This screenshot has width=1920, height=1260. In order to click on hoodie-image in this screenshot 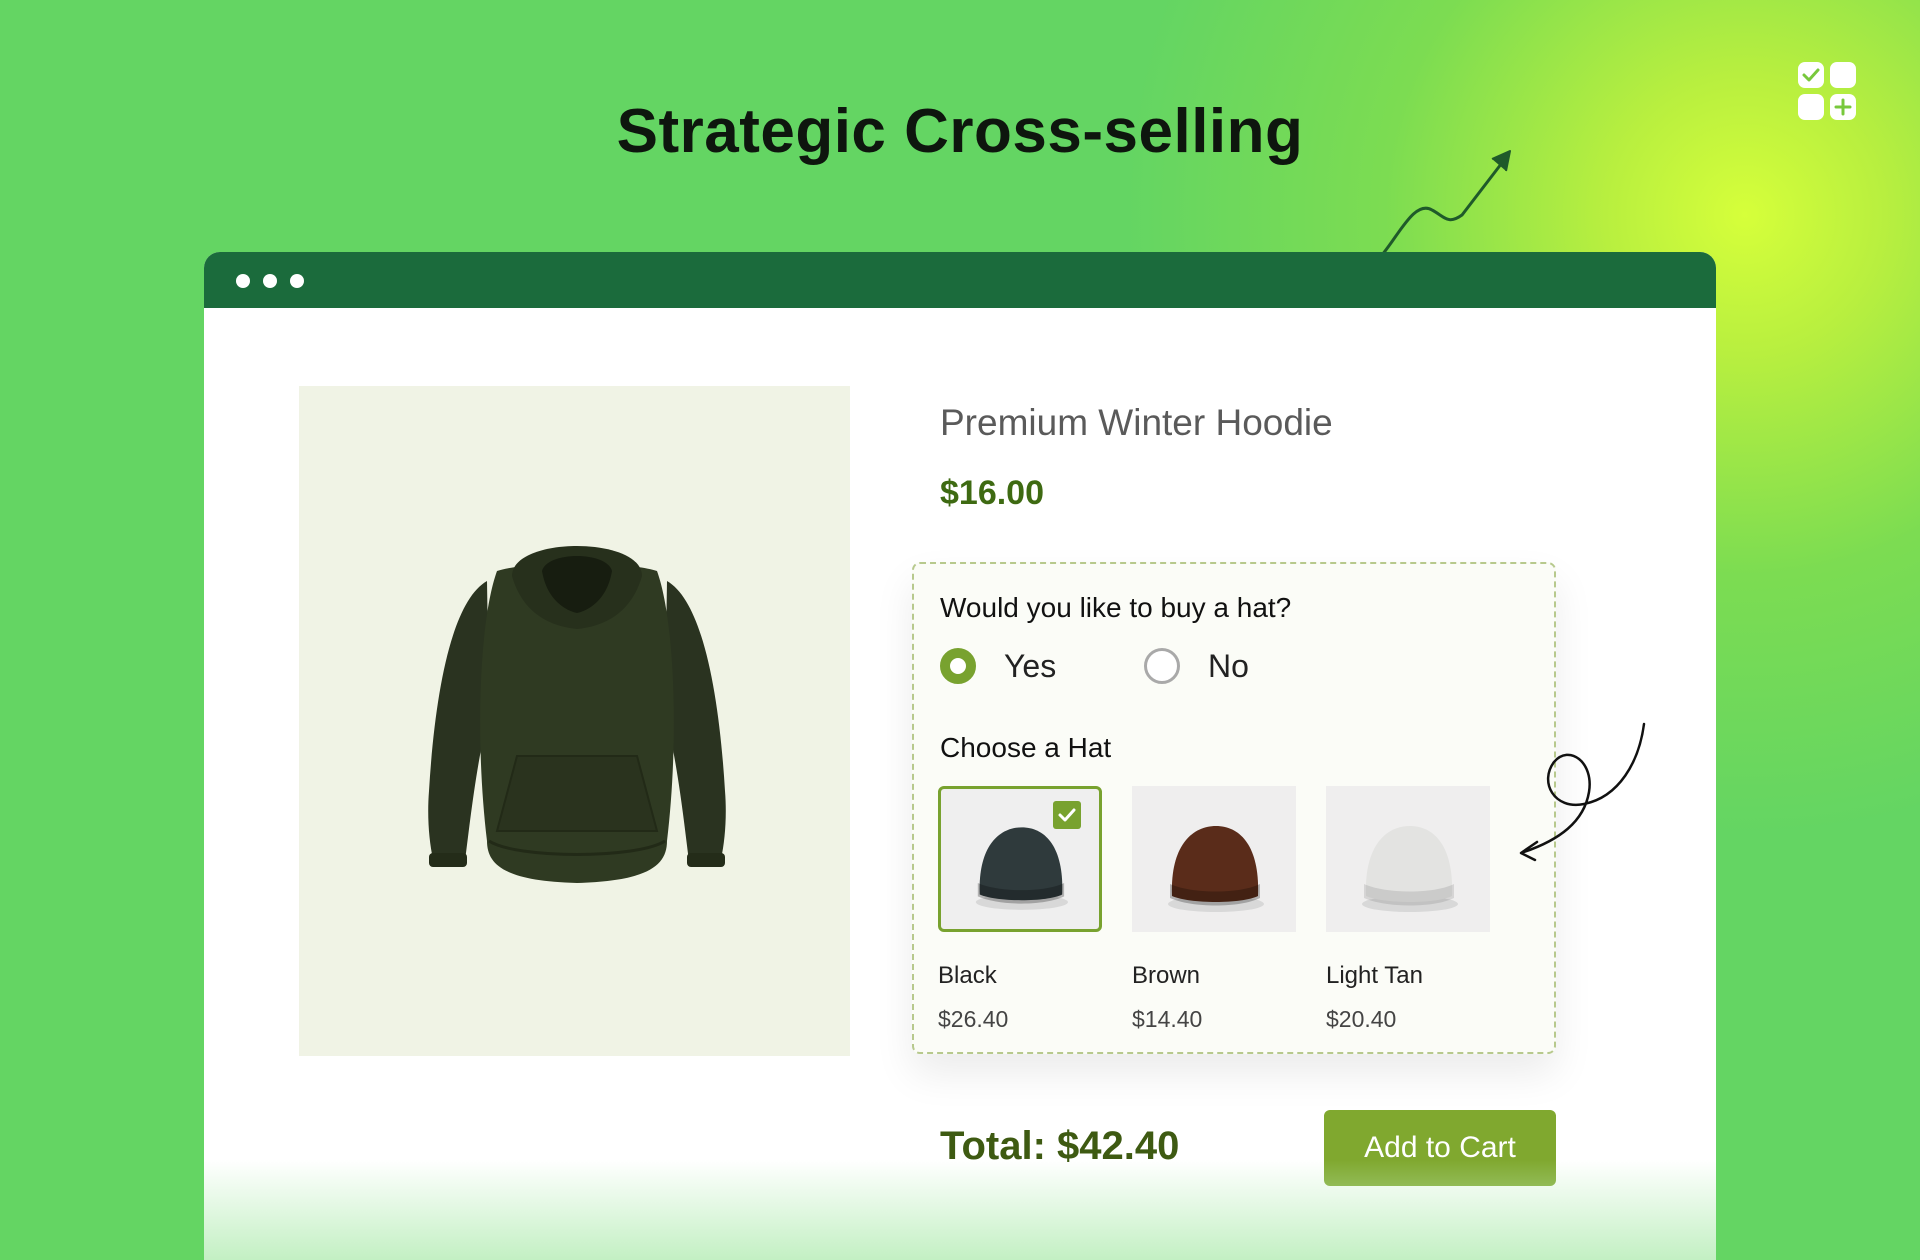, I will do `click(577, 714)`.